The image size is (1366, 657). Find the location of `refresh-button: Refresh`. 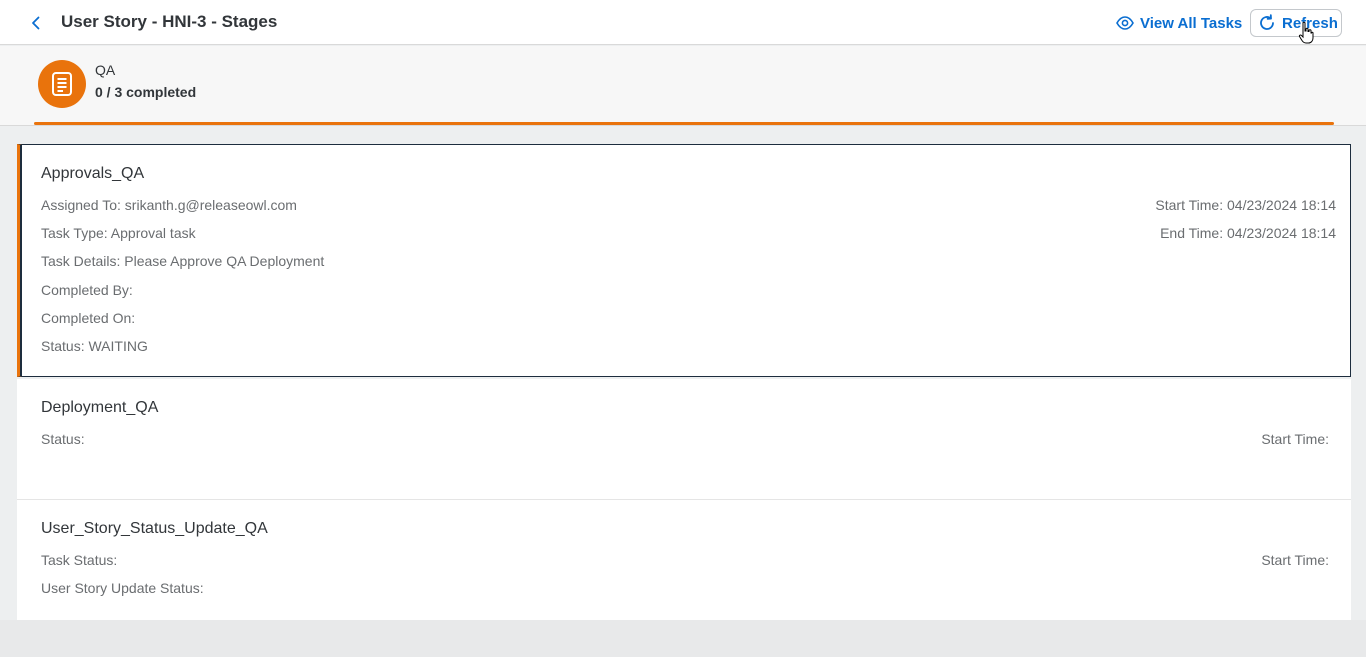

refresh-button: Refresh is located at coordinates (1296, 23).